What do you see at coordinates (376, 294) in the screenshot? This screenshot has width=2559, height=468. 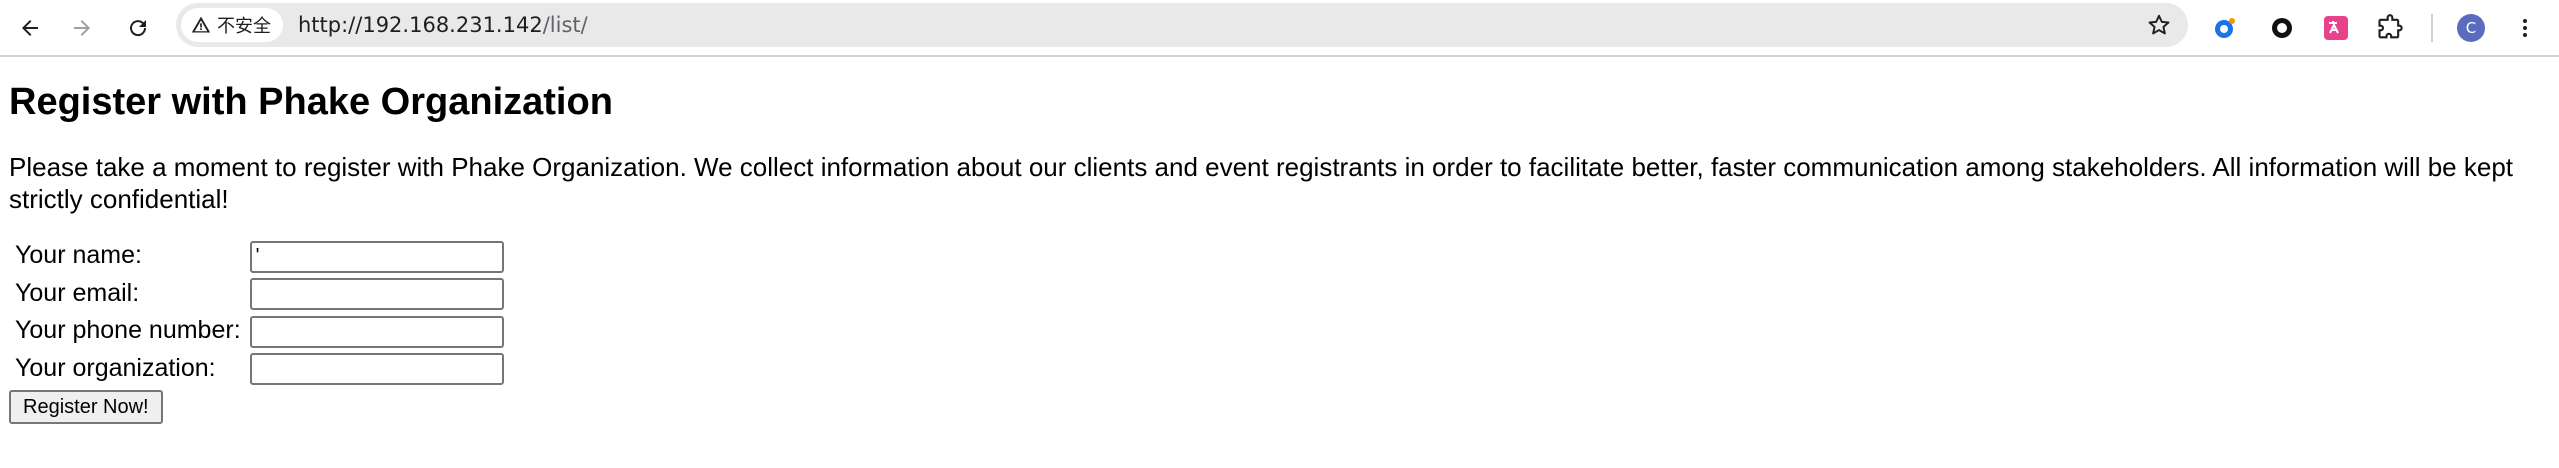 I see `email-input` at bounding box center [376, 294].